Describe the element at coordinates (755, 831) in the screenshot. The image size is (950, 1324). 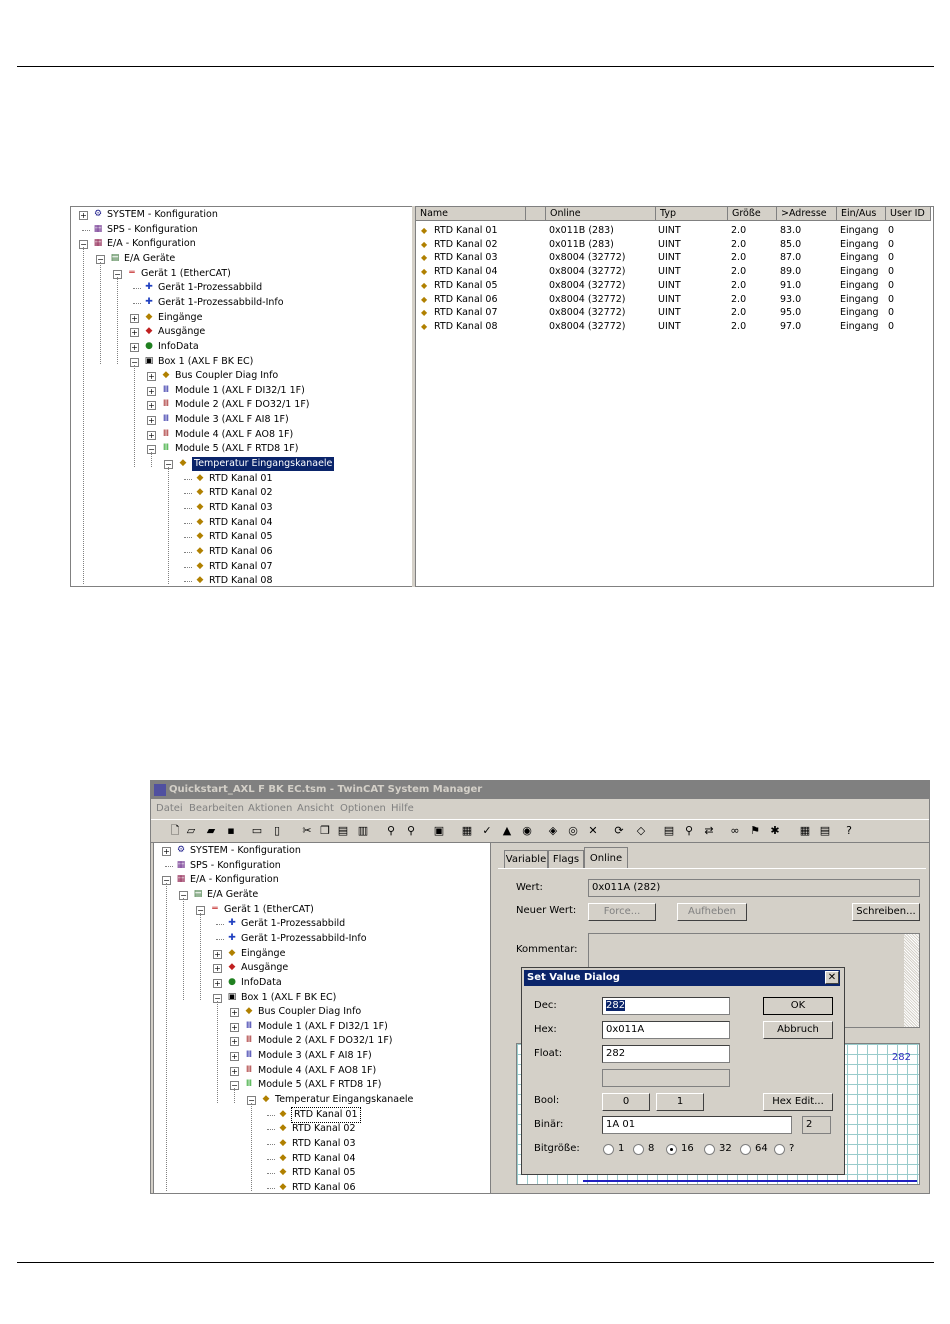
I see `flag-icon: ⚑` at that location.